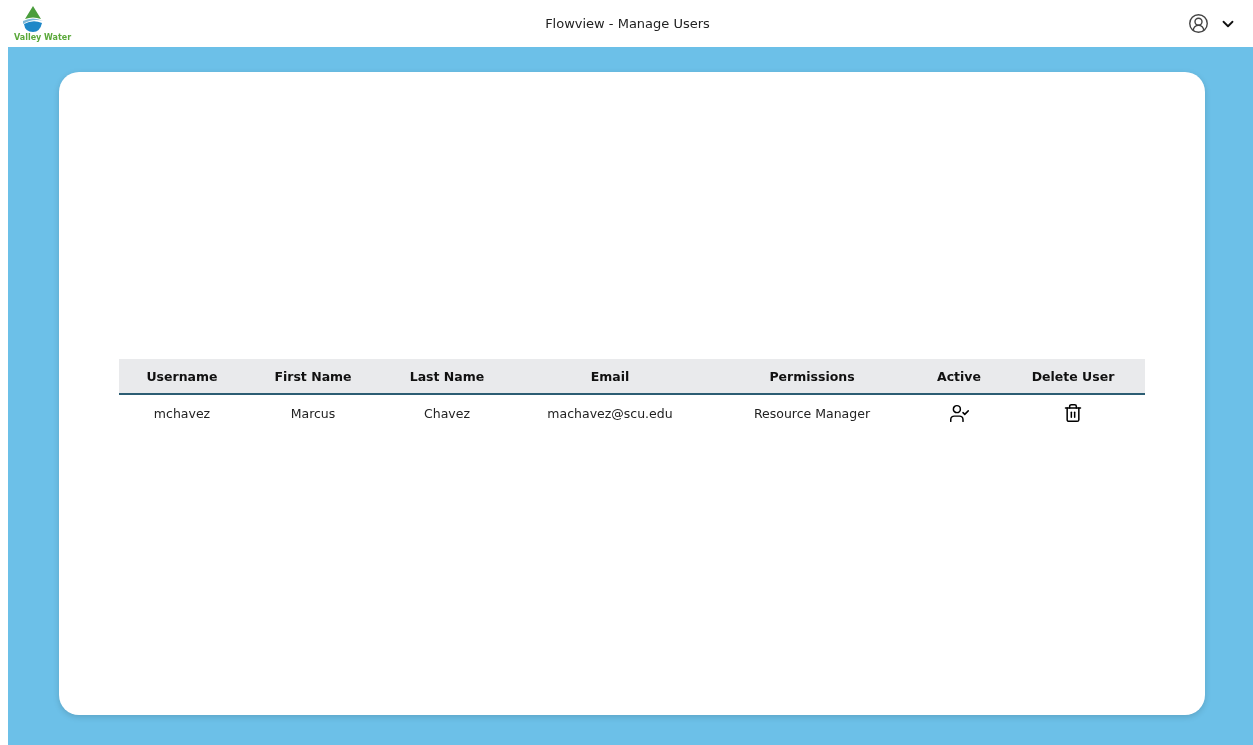 This screenshot has height=745, width=1253. Describe the element at coordinates (182, 413) in the screenshot. I see `table-cell: mchavez` at that location.